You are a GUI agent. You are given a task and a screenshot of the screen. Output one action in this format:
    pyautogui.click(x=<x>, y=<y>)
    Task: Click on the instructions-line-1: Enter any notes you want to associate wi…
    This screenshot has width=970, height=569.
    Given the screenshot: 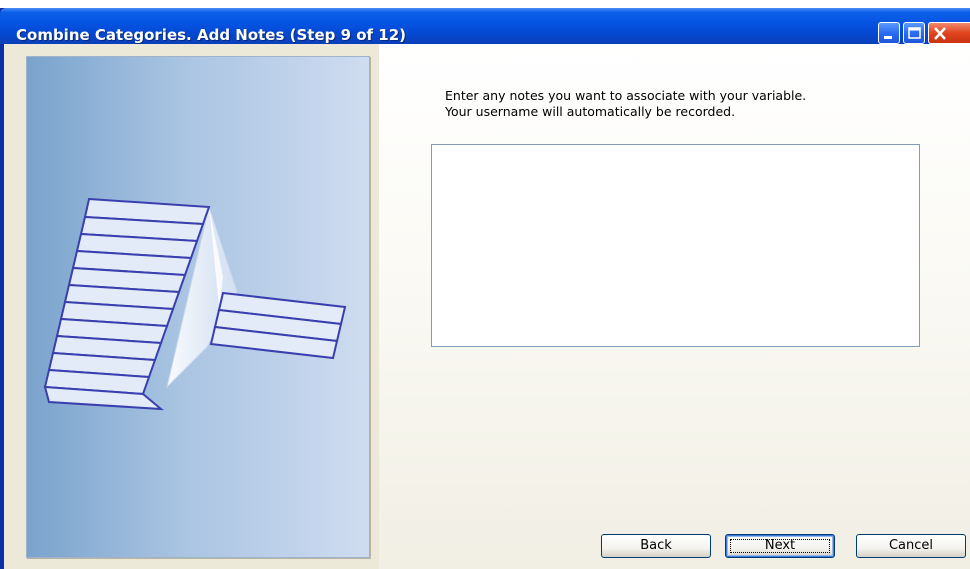 What is the action you would take?
    pyautogui.click(x=626, y=95)
    